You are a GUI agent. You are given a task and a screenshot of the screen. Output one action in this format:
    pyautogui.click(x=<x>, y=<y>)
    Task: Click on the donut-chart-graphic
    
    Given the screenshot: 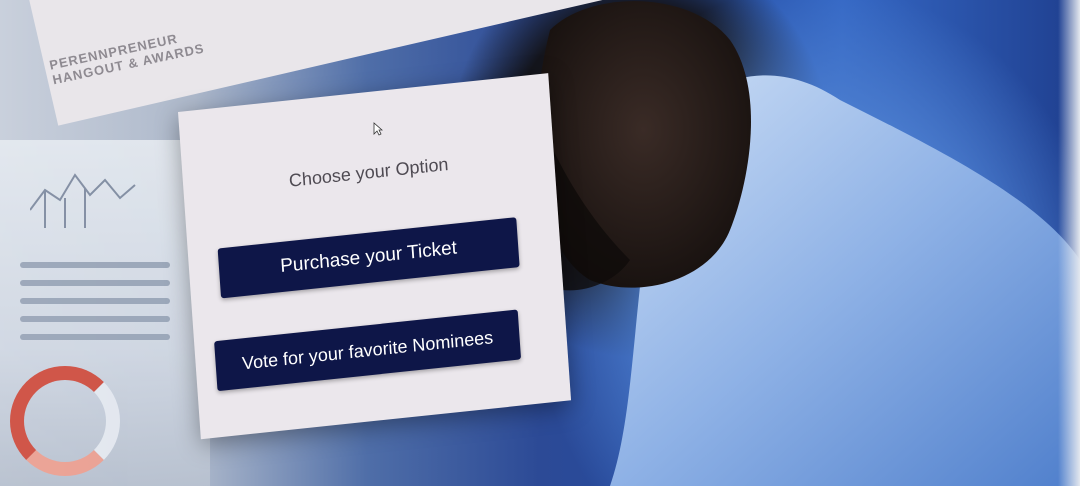 What is the action you would take?
    pyautogui.click(x=65, y=421)
    